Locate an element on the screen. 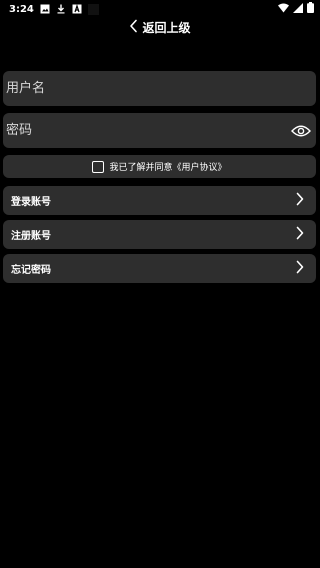 The image size is (320, 568). back-label: 返回上级 is located at coordinates (166, 27).